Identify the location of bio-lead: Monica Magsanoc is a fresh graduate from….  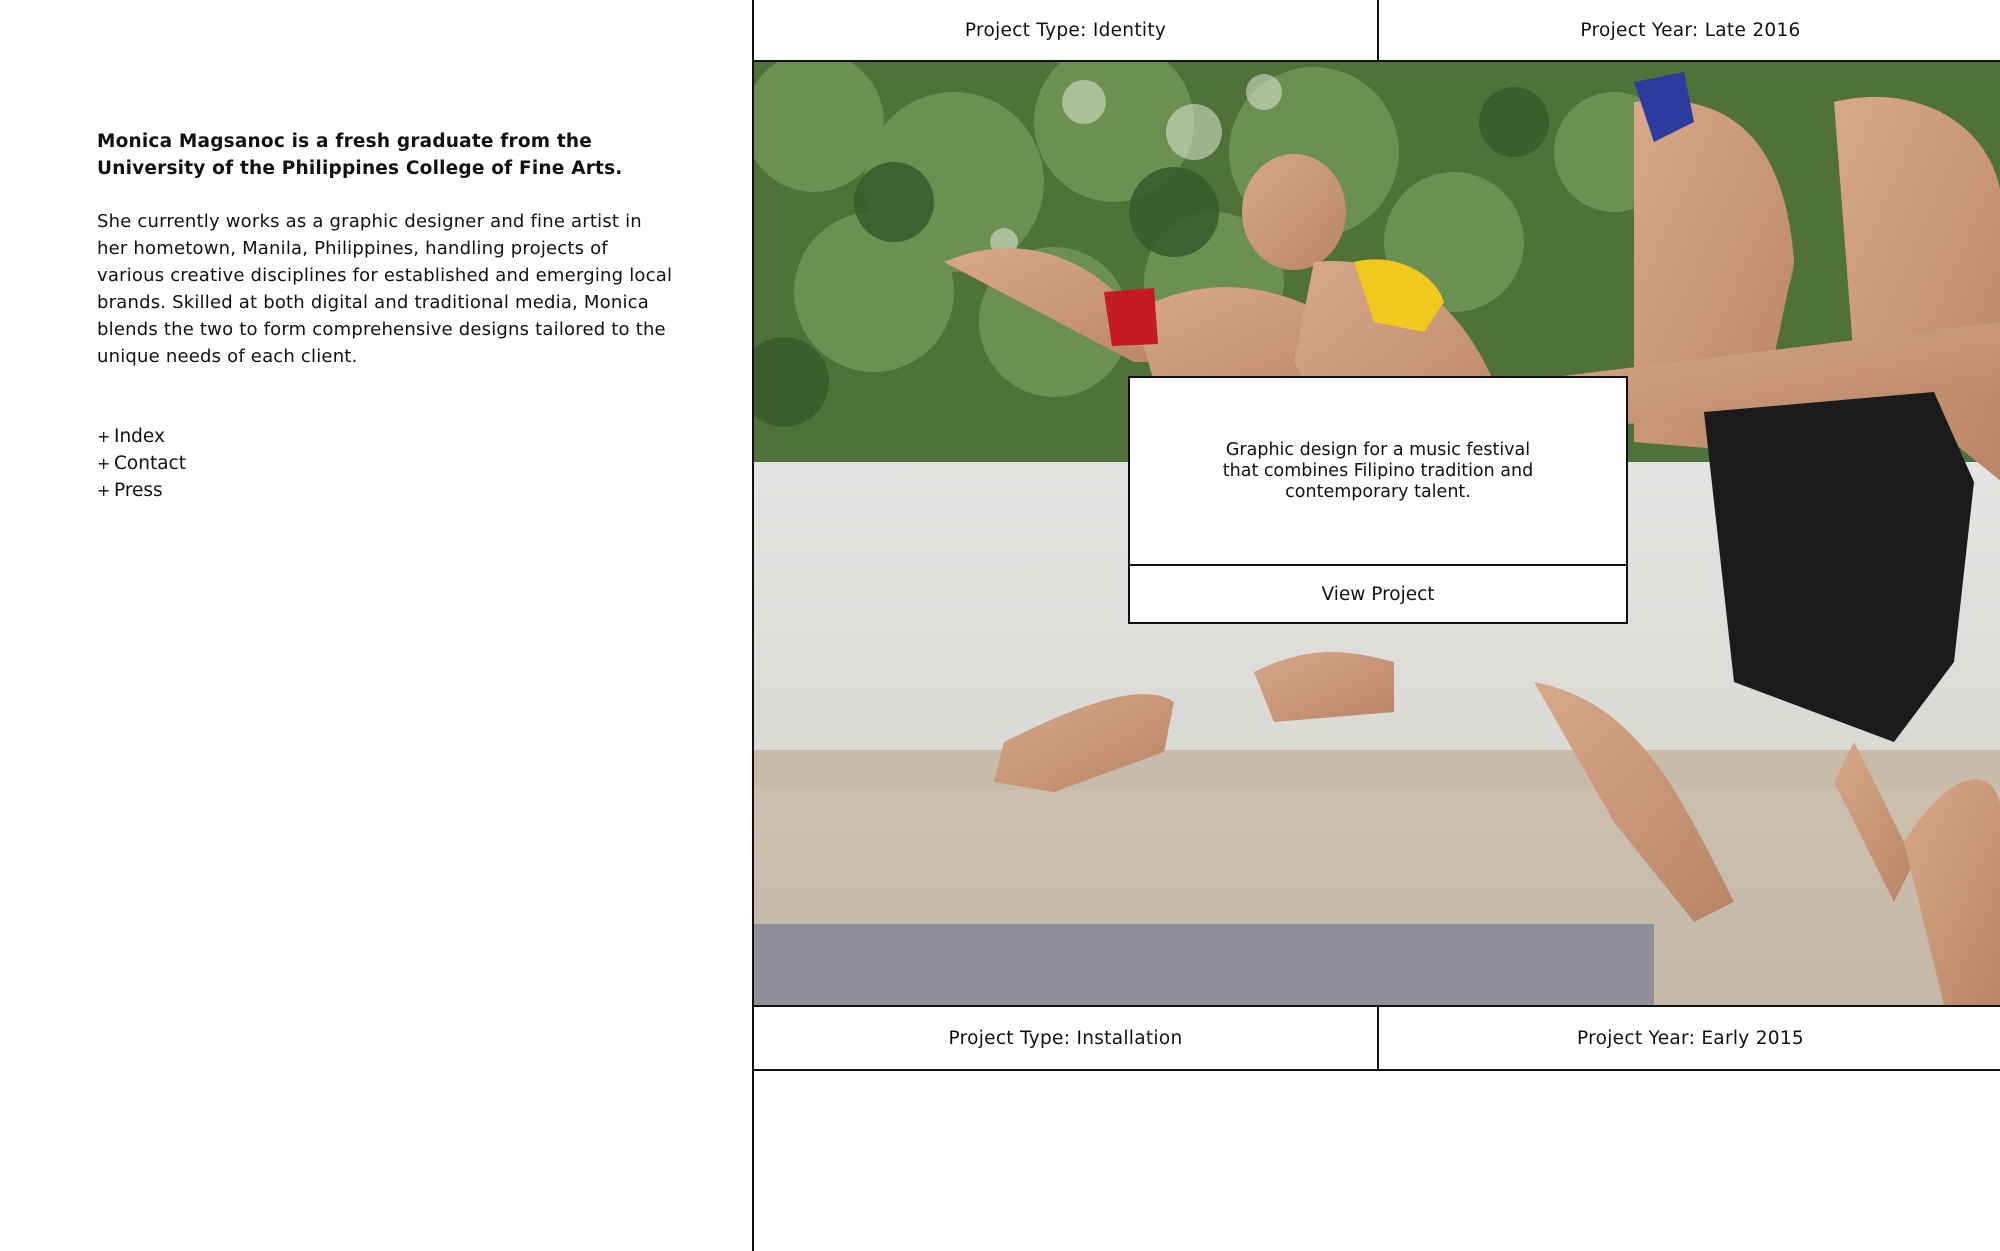
(360, 155).